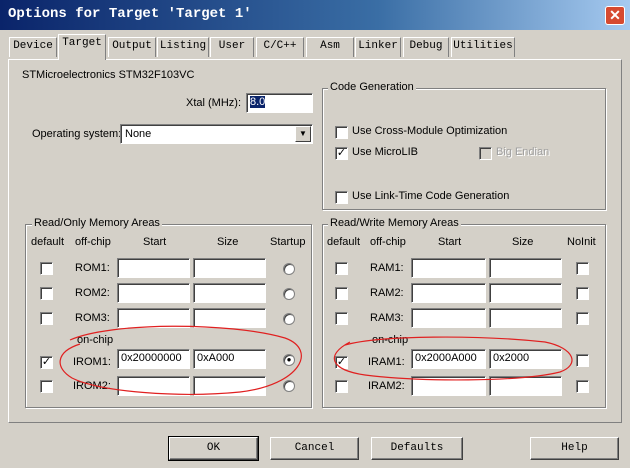 This screenshot has height=468, width=630. What do you see at coordinates (314, 448) in the screenshot?
I see `cancel-button: Cancel` at bounding box center [314, 448].